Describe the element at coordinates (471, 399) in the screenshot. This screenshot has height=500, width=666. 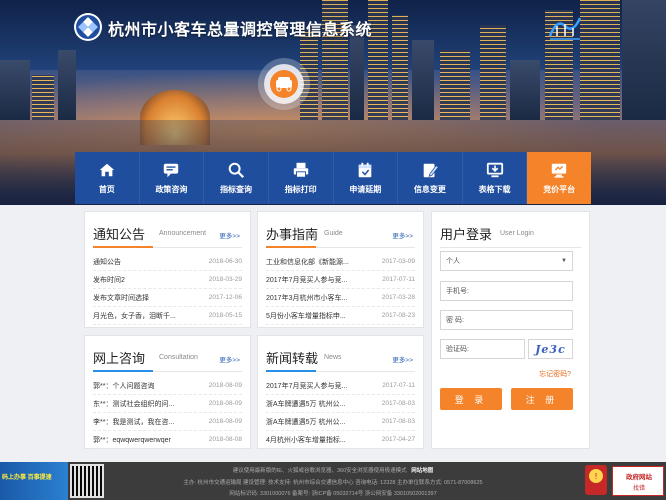
I see `login-button: 登 录` at that location.